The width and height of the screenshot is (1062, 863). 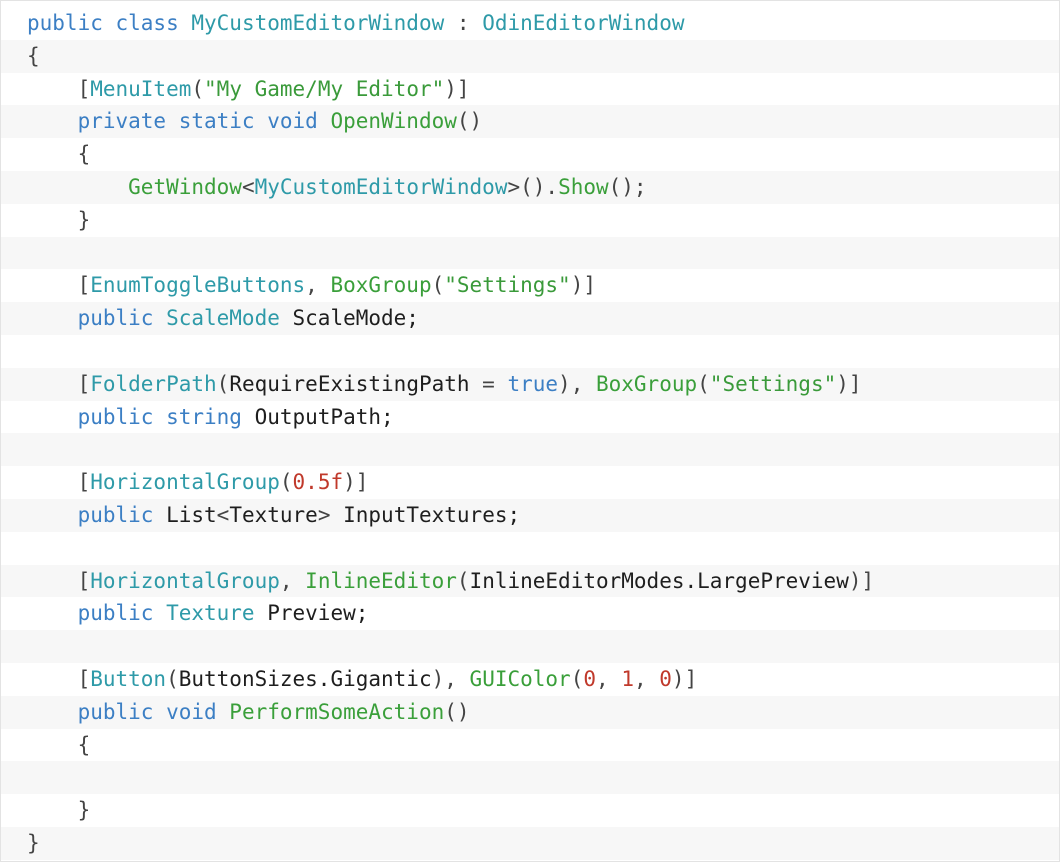 What do you see at coordinates (109, 23) in the screenshot?
I see `code-token: public class` at bounding box center [109, 23].